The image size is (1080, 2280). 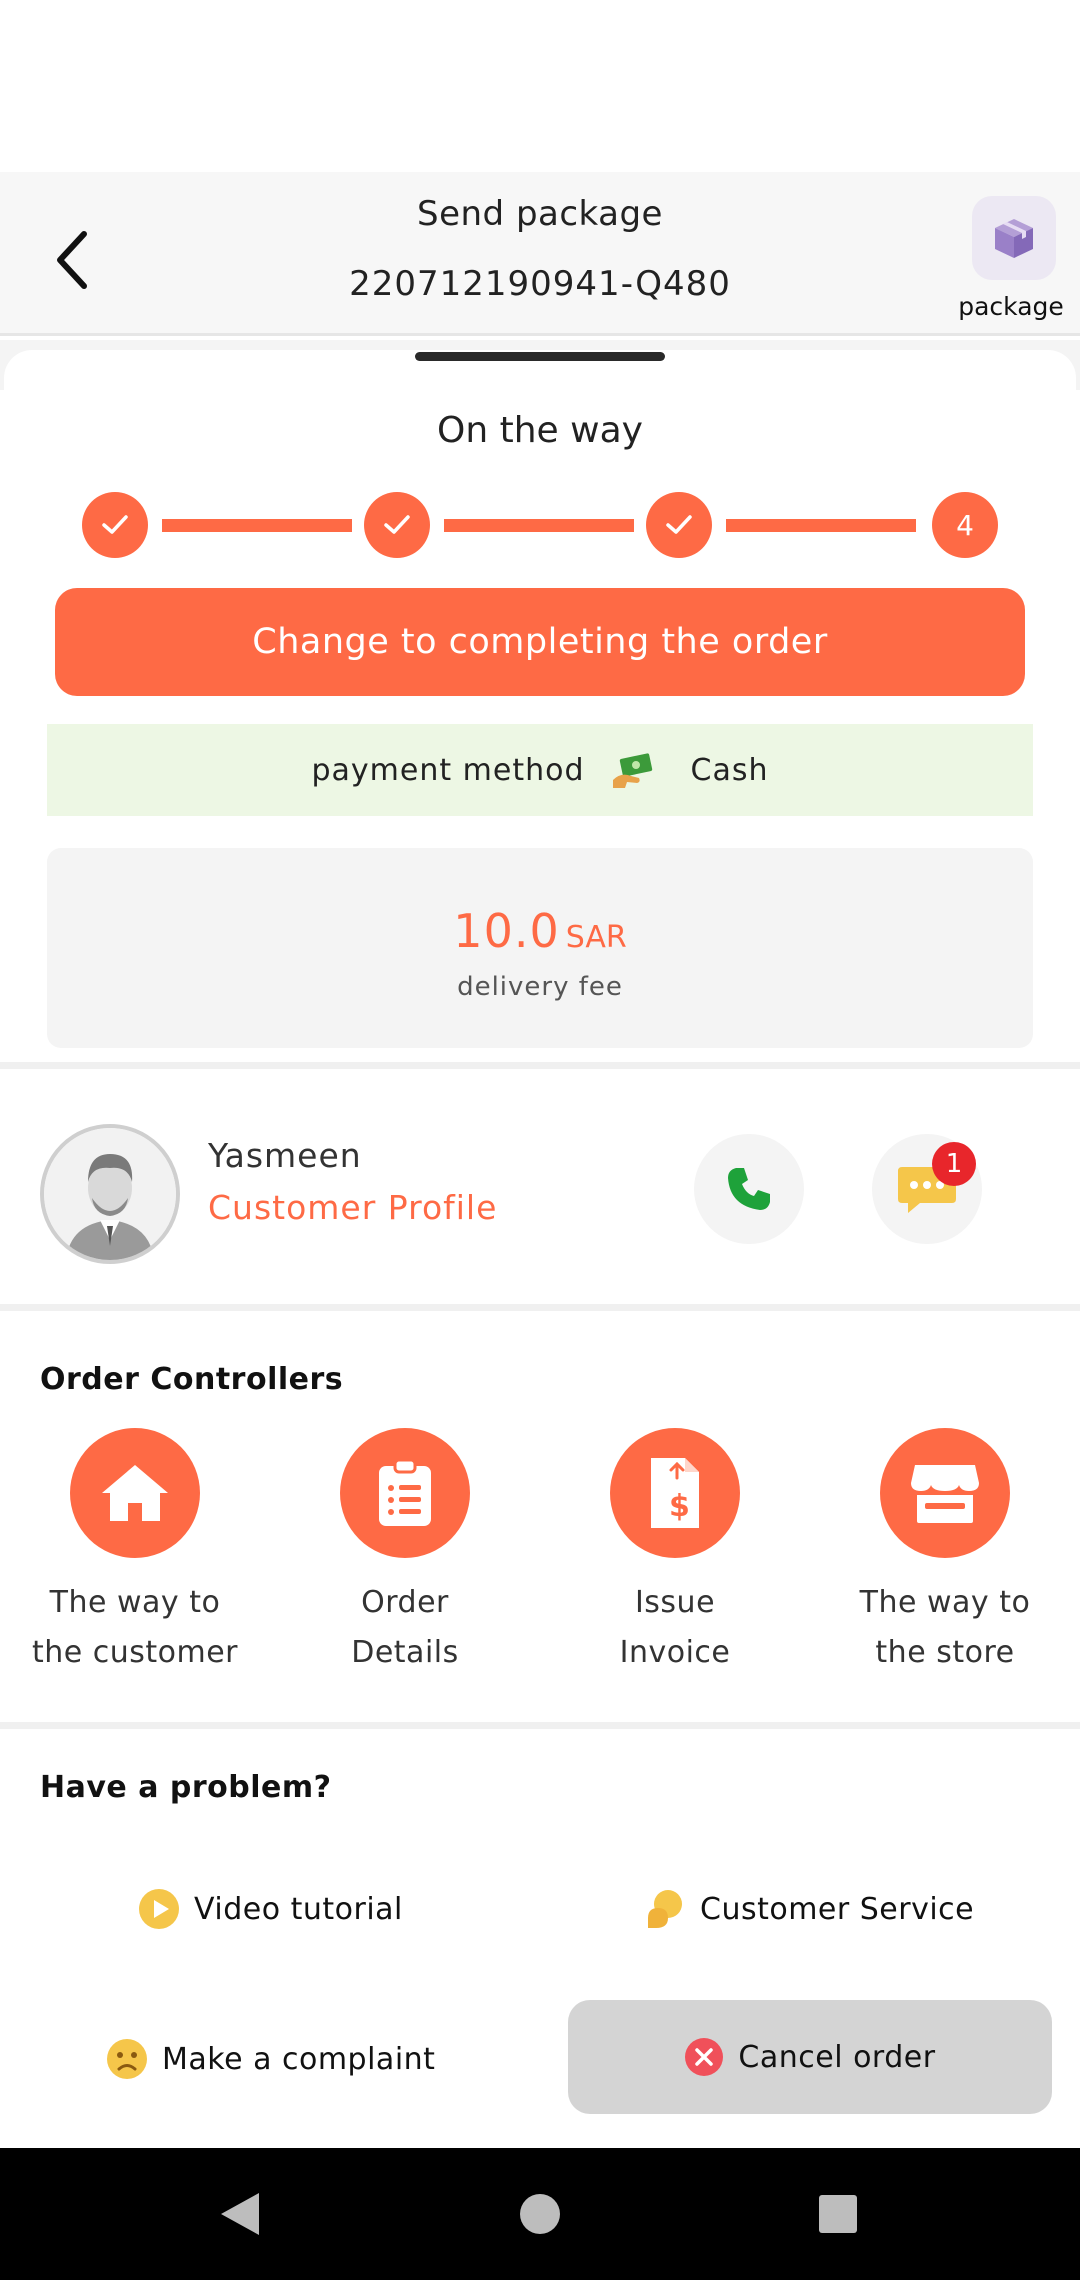 I want to click on controller-way-to-store: The way to the store, so click(x=945, y=1553).